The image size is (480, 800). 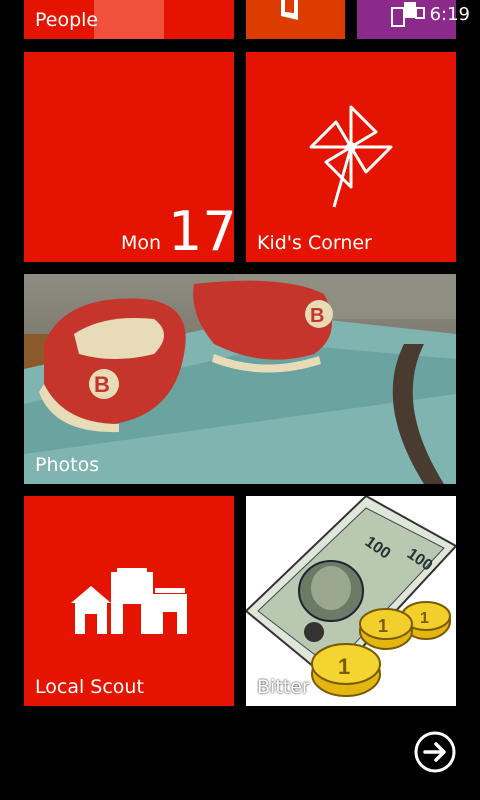 I want to click on office-tile, so click(x=295, y=19).